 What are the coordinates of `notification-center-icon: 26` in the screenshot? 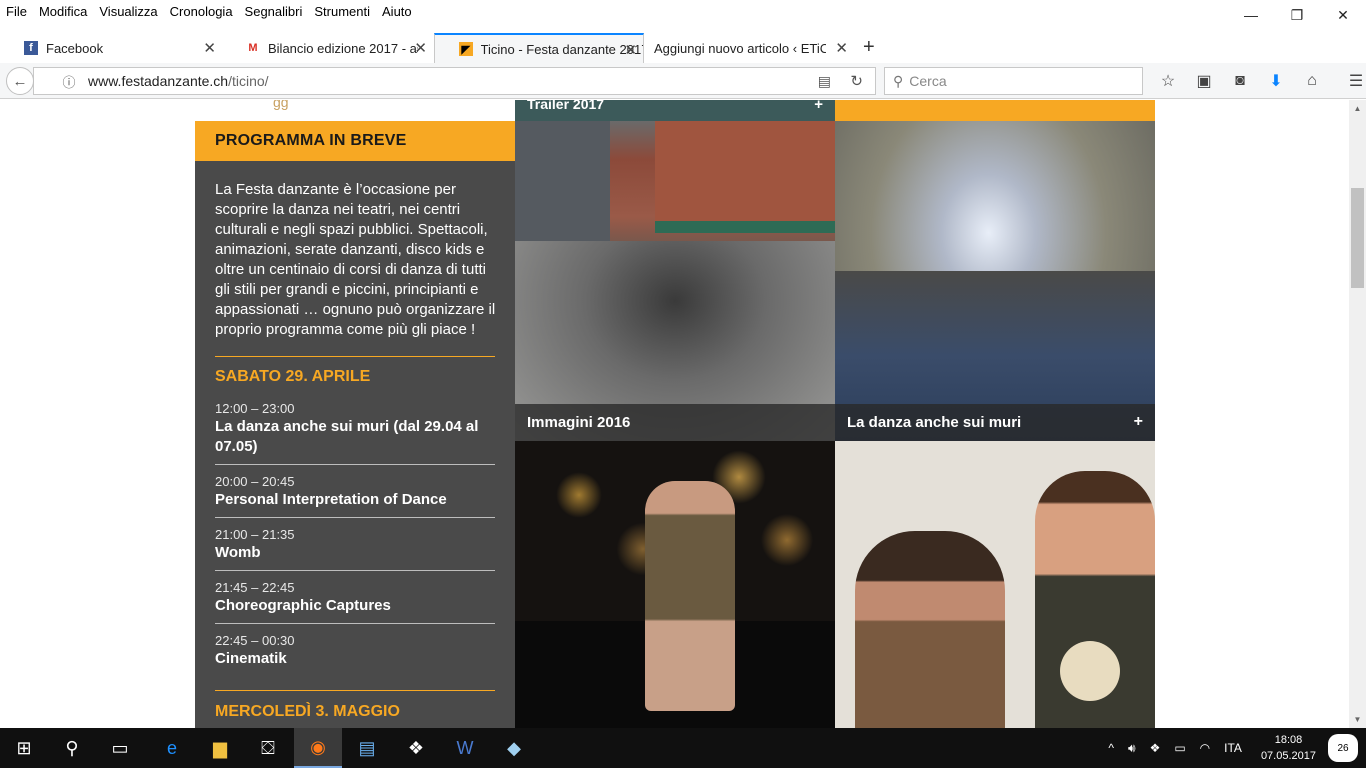 It's located at (1343, 748).